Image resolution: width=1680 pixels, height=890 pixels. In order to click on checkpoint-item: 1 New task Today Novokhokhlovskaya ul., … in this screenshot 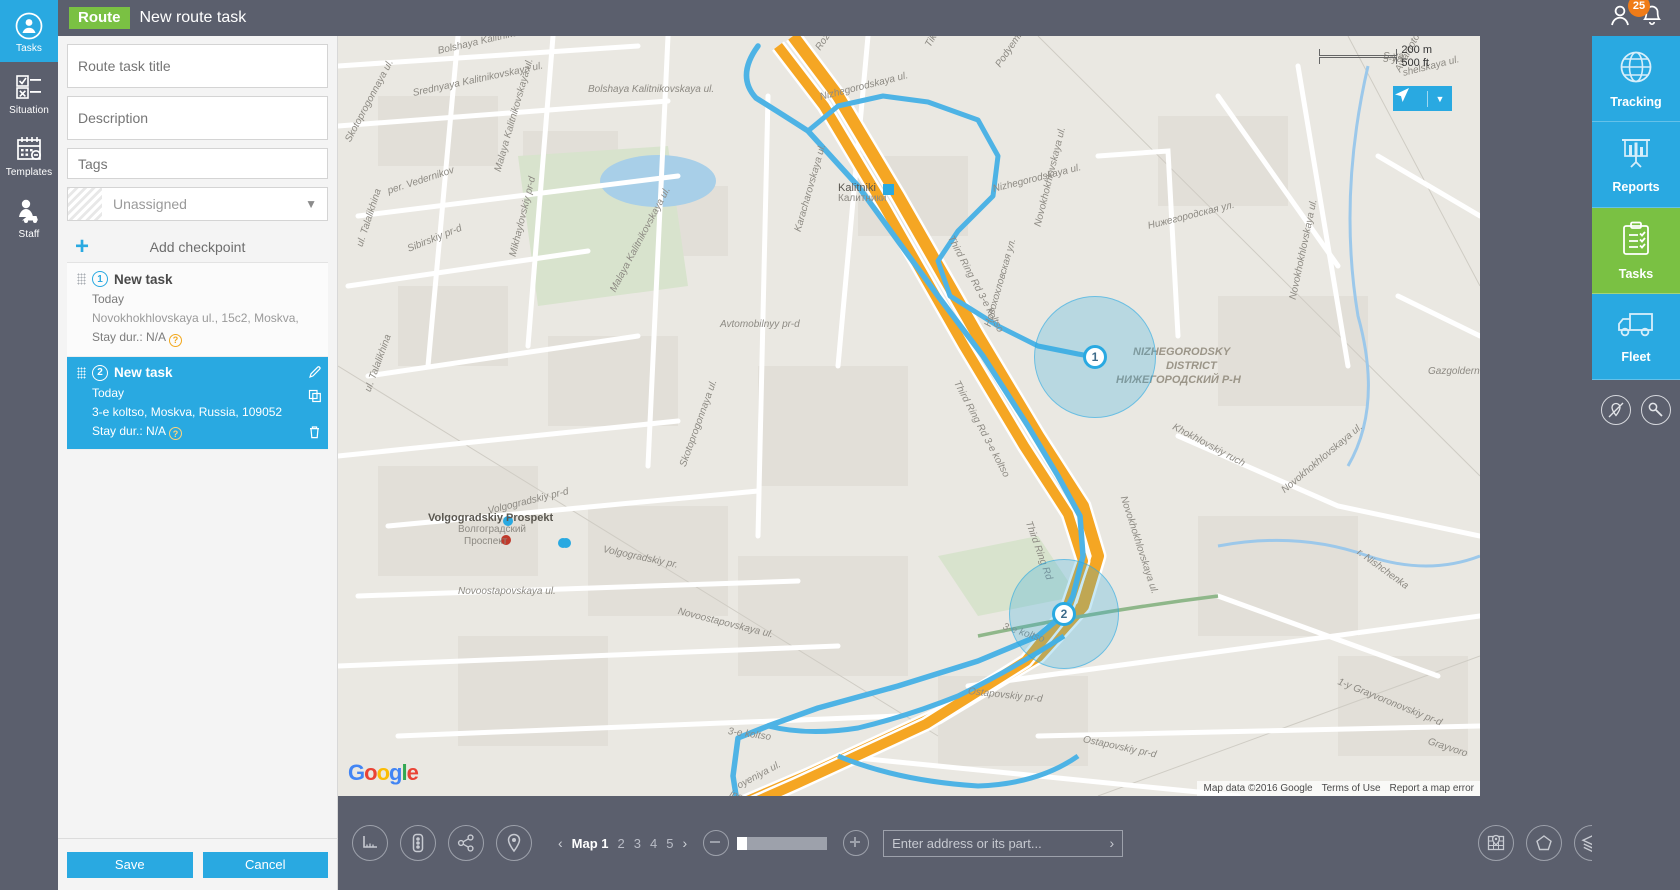, I will do `click(197, 310)`.